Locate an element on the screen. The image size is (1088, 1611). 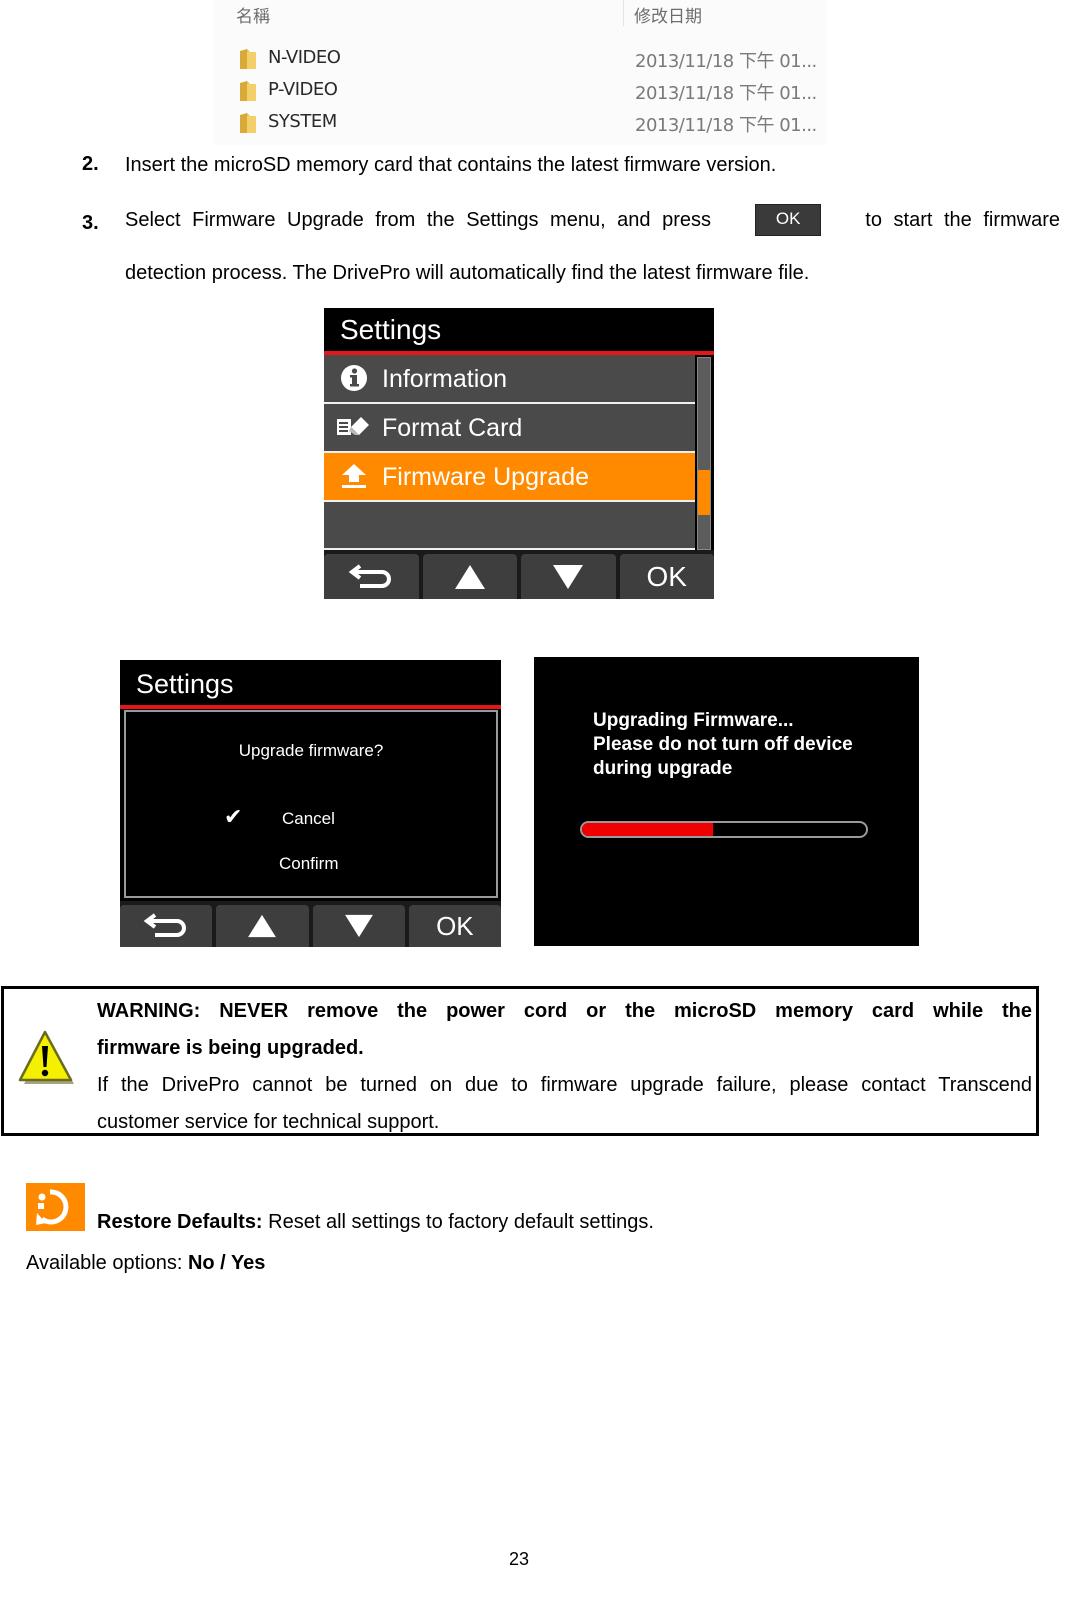
page-number: 23 is located at coordinates (519, 1559).